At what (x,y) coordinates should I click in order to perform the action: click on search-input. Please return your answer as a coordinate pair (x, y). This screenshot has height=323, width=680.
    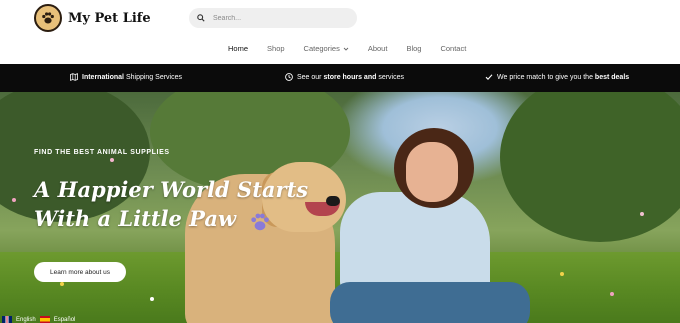
    Looking at the image, I should click on (278, 18).